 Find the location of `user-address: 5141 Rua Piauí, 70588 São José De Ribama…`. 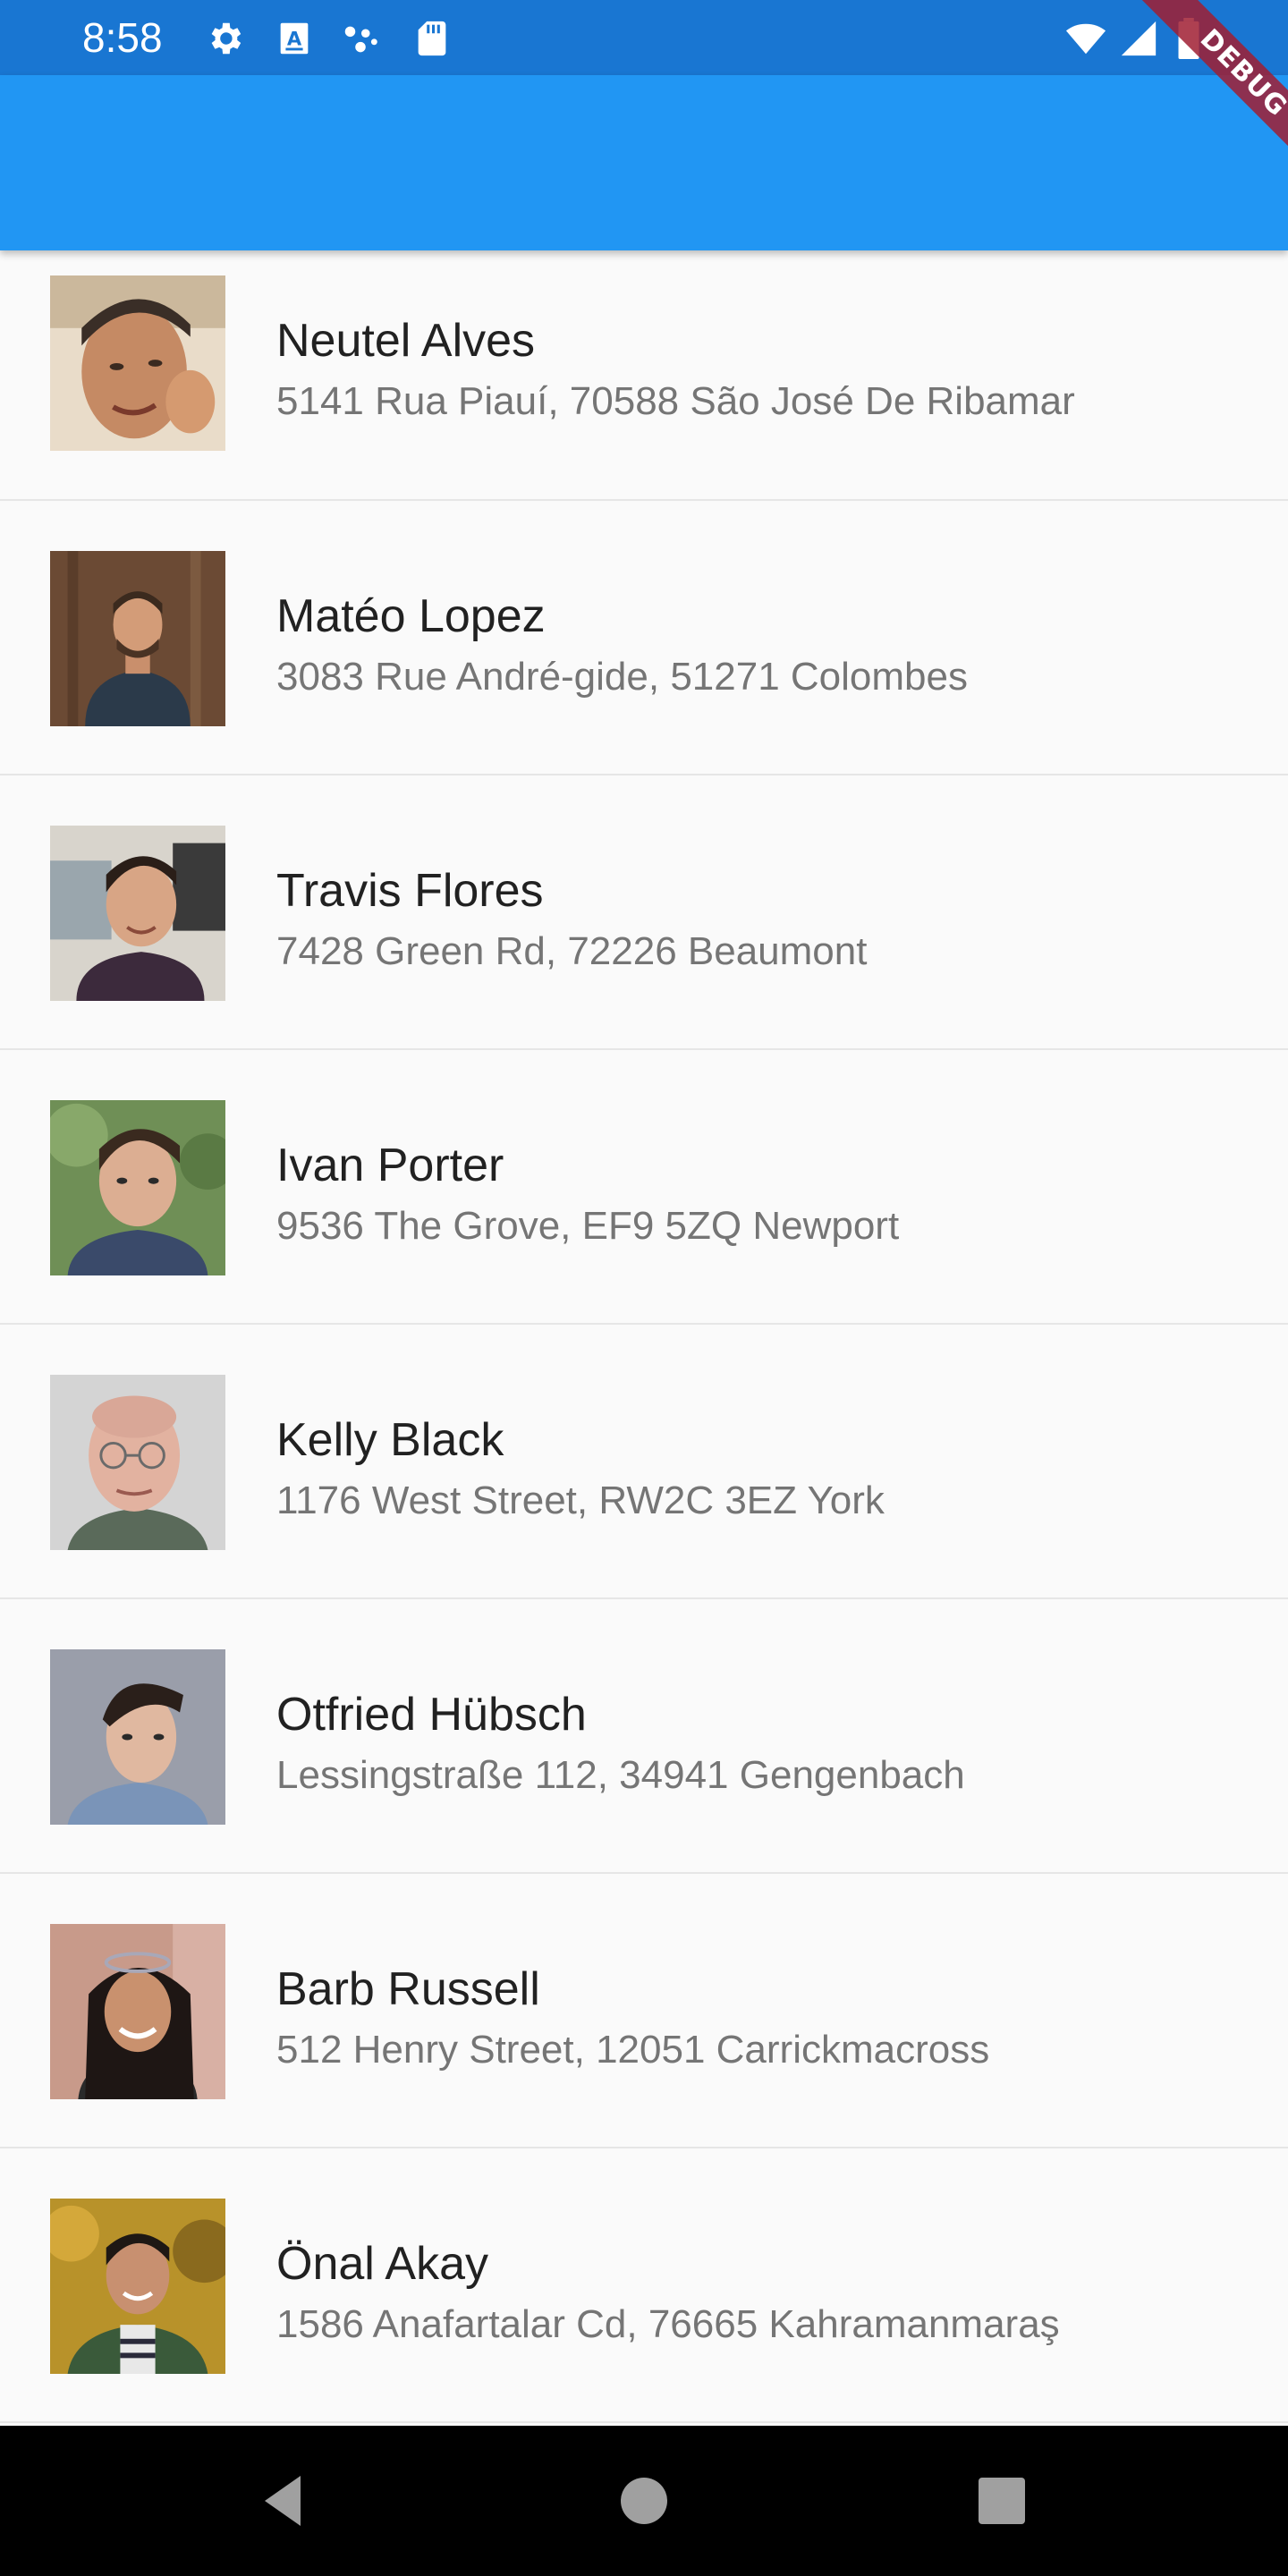

user-address: 5141 Rua Piauí, 70588 São José De Ribama… is located at coordinates (675, 401).